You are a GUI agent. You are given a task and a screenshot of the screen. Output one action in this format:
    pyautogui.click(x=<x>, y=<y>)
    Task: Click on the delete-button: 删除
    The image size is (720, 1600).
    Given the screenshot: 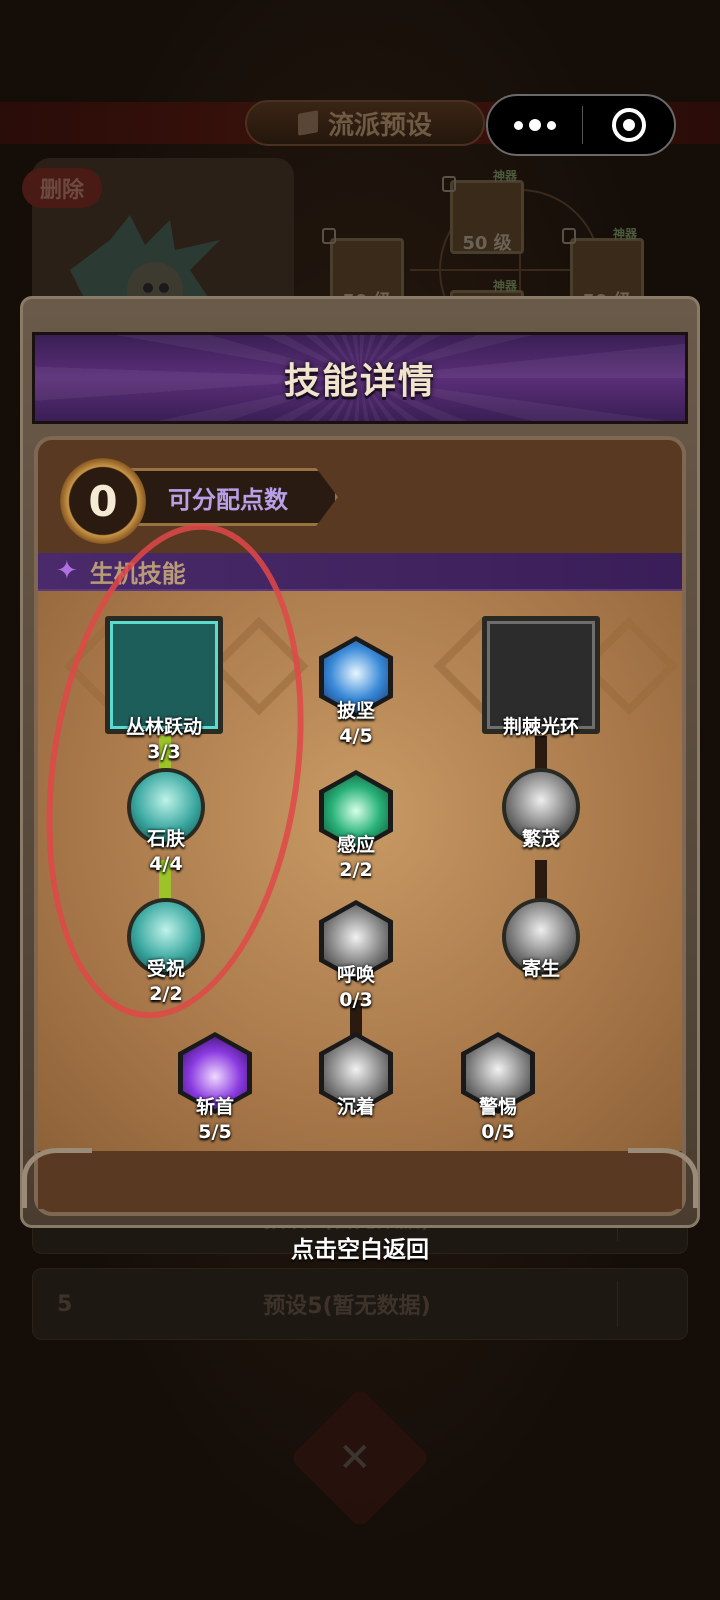 What is the action you would take?
    pyautogui.click(x=62, y=188)
    